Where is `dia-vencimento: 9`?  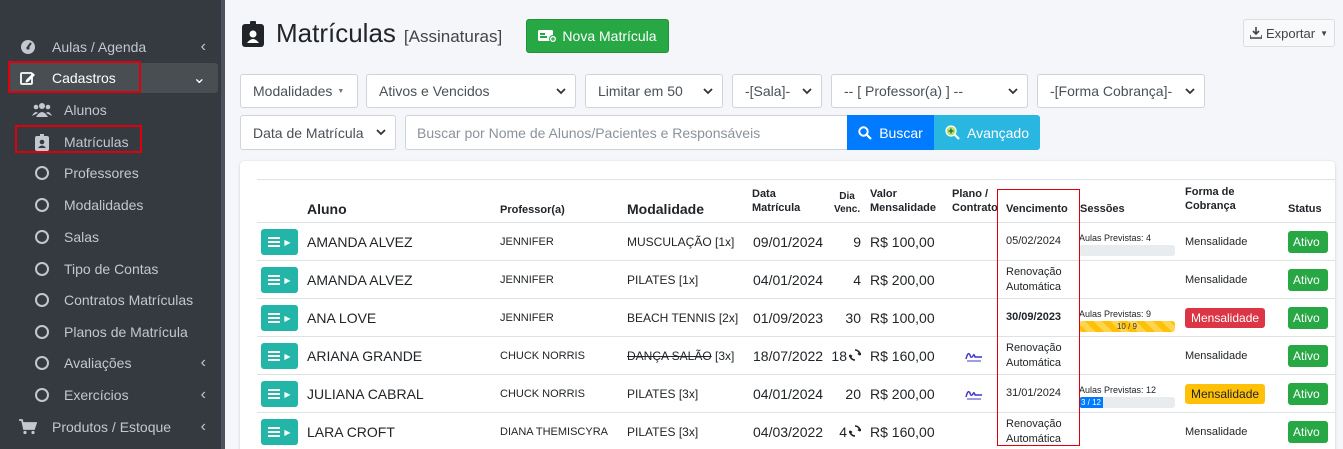
dia-vencimento: 9 is located at coordinates (846, 241).